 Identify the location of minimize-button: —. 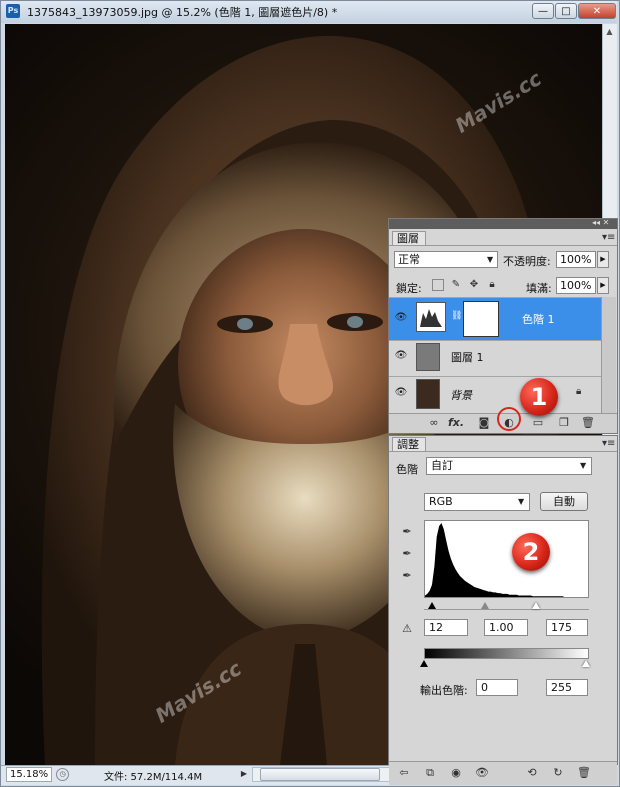
(543, 11).